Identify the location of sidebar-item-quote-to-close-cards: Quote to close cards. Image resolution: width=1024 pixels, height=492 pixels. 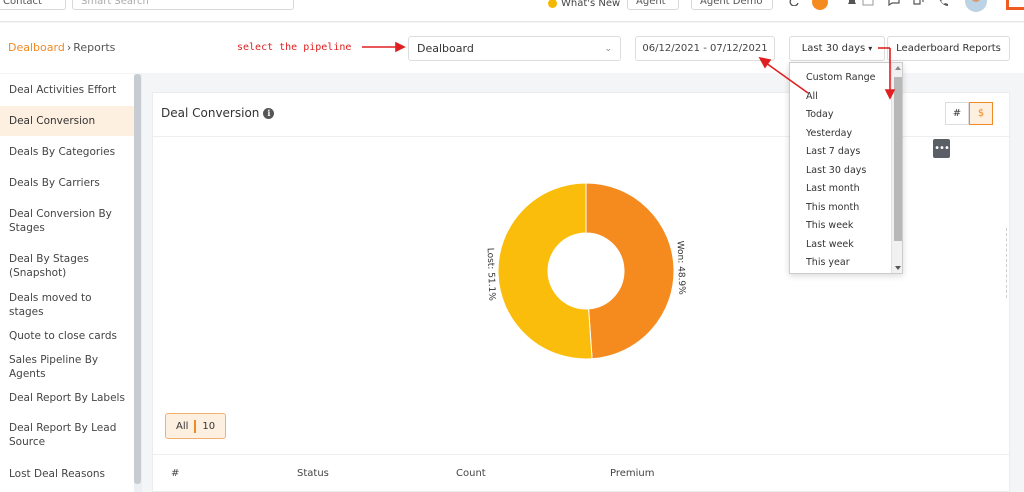
(67, 336).